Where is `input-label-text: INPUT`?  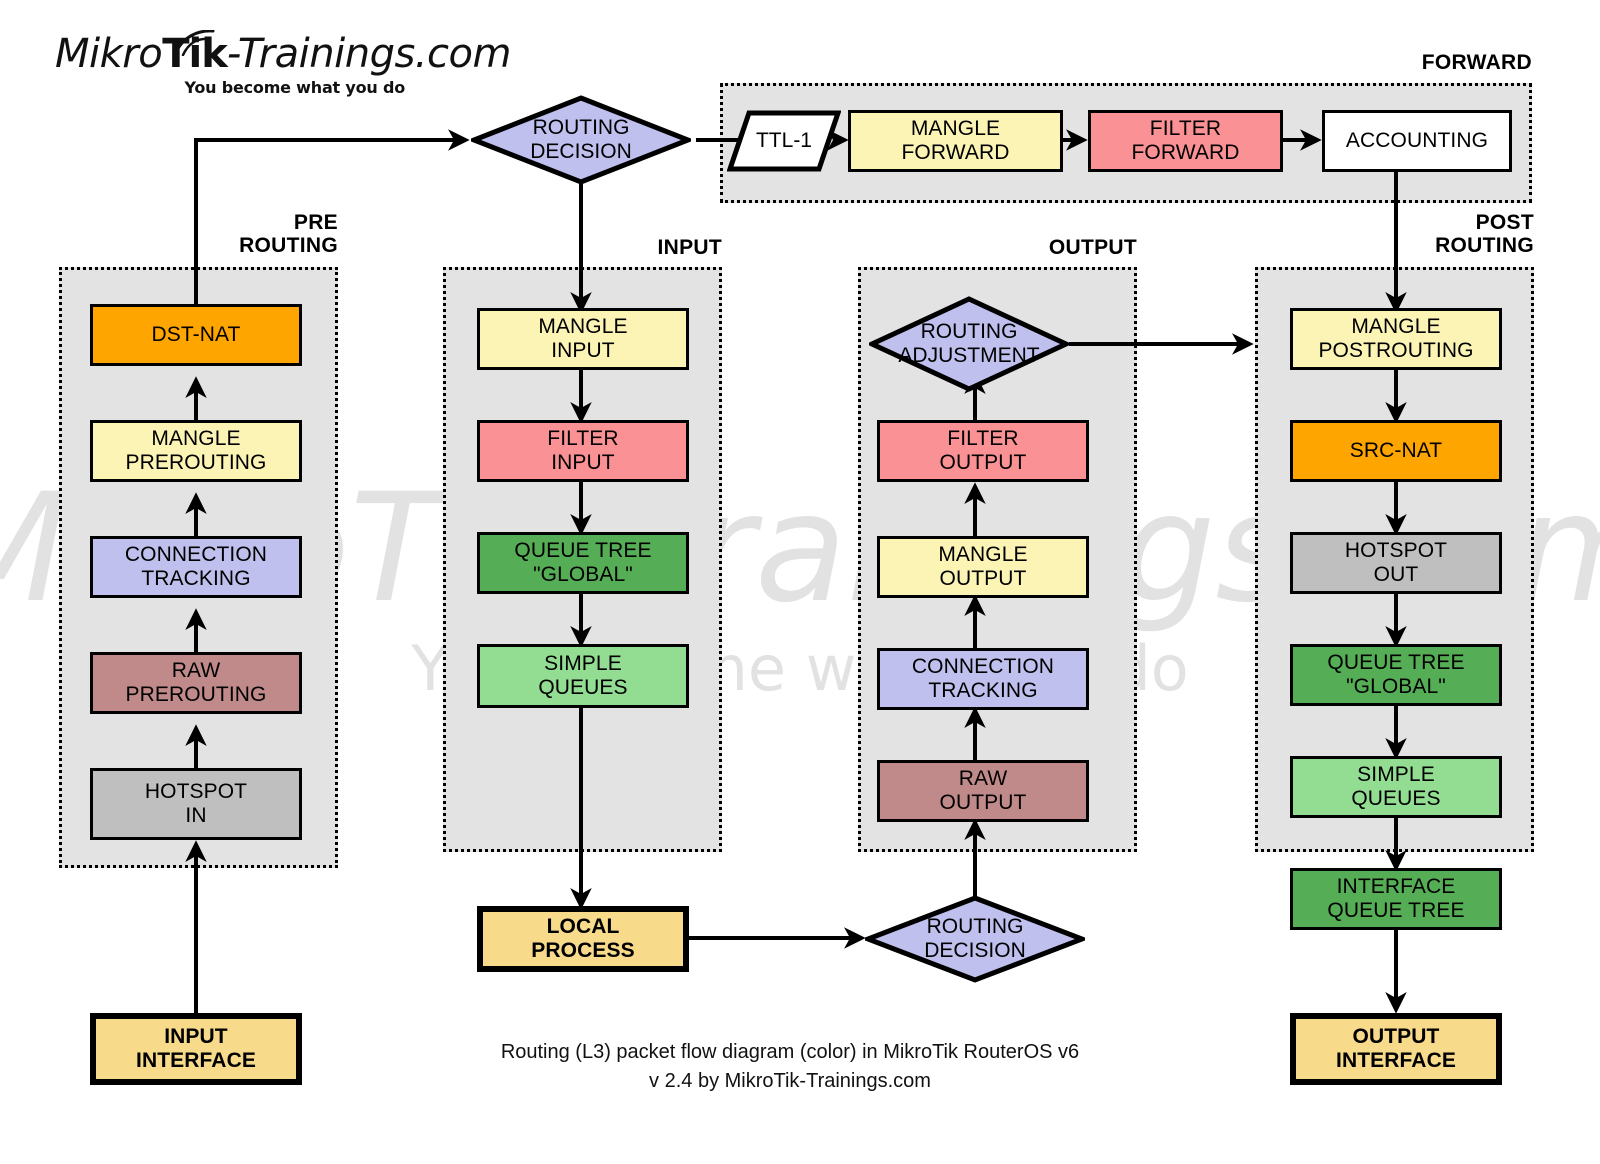 input-label-text: INPUT is located at coordinates (689, 247).